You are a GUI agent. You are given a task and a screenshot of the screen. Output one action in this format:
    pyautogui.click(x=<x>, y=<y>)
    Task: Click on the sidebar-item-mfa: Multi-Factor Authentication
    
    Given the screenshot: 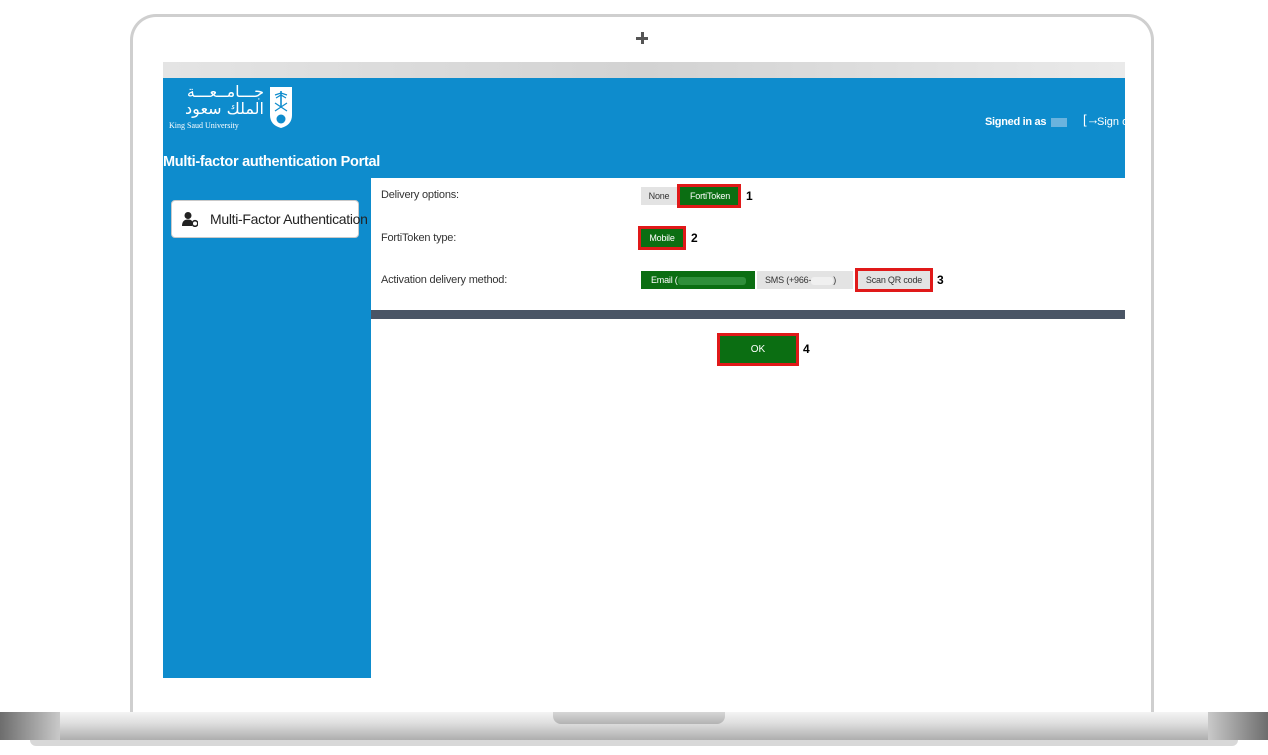 What is the action you would take?
    pyautogui.click(x=269, y=219)
    